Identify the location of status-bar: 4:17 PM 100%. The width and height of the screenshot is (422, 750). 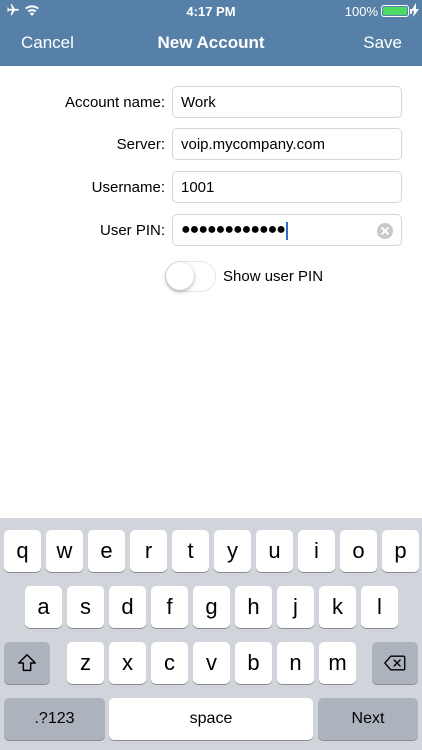
(211, 12).